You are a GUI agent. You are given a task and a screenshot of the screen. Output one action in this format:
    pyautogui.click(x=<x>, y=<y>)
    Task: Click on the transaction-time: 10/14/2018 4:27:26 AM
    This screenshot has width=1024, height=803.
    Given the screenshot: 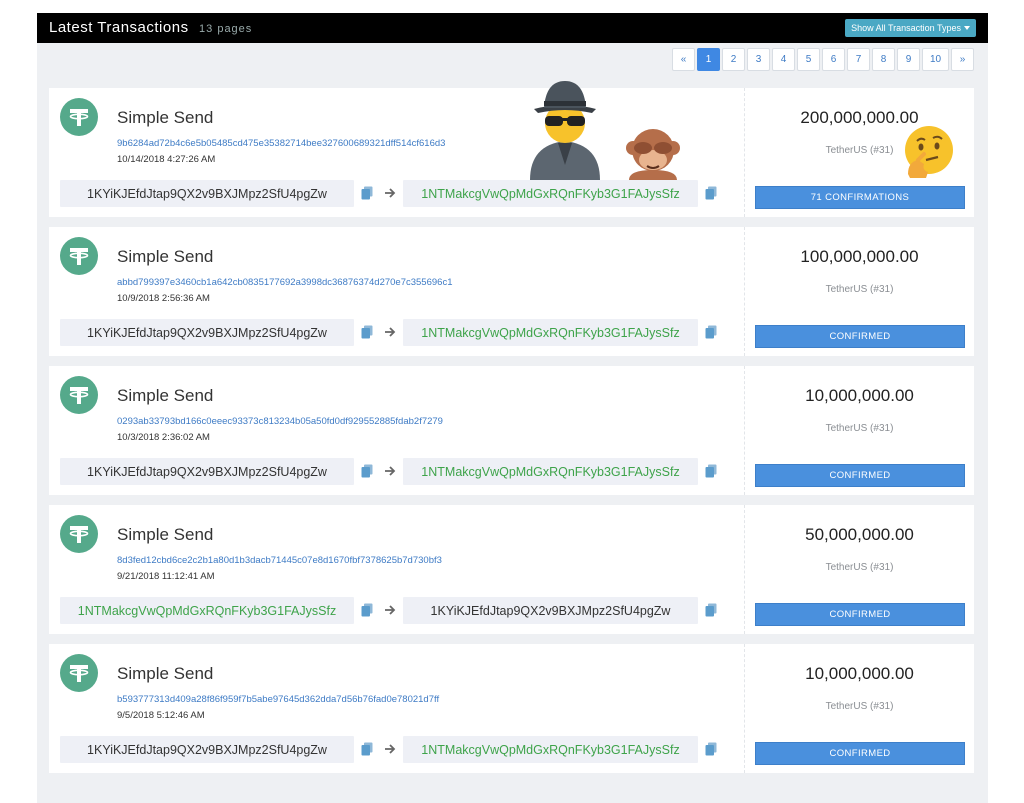 What is the action you would take?
    pyautogui.click(x=166, y=159)
    